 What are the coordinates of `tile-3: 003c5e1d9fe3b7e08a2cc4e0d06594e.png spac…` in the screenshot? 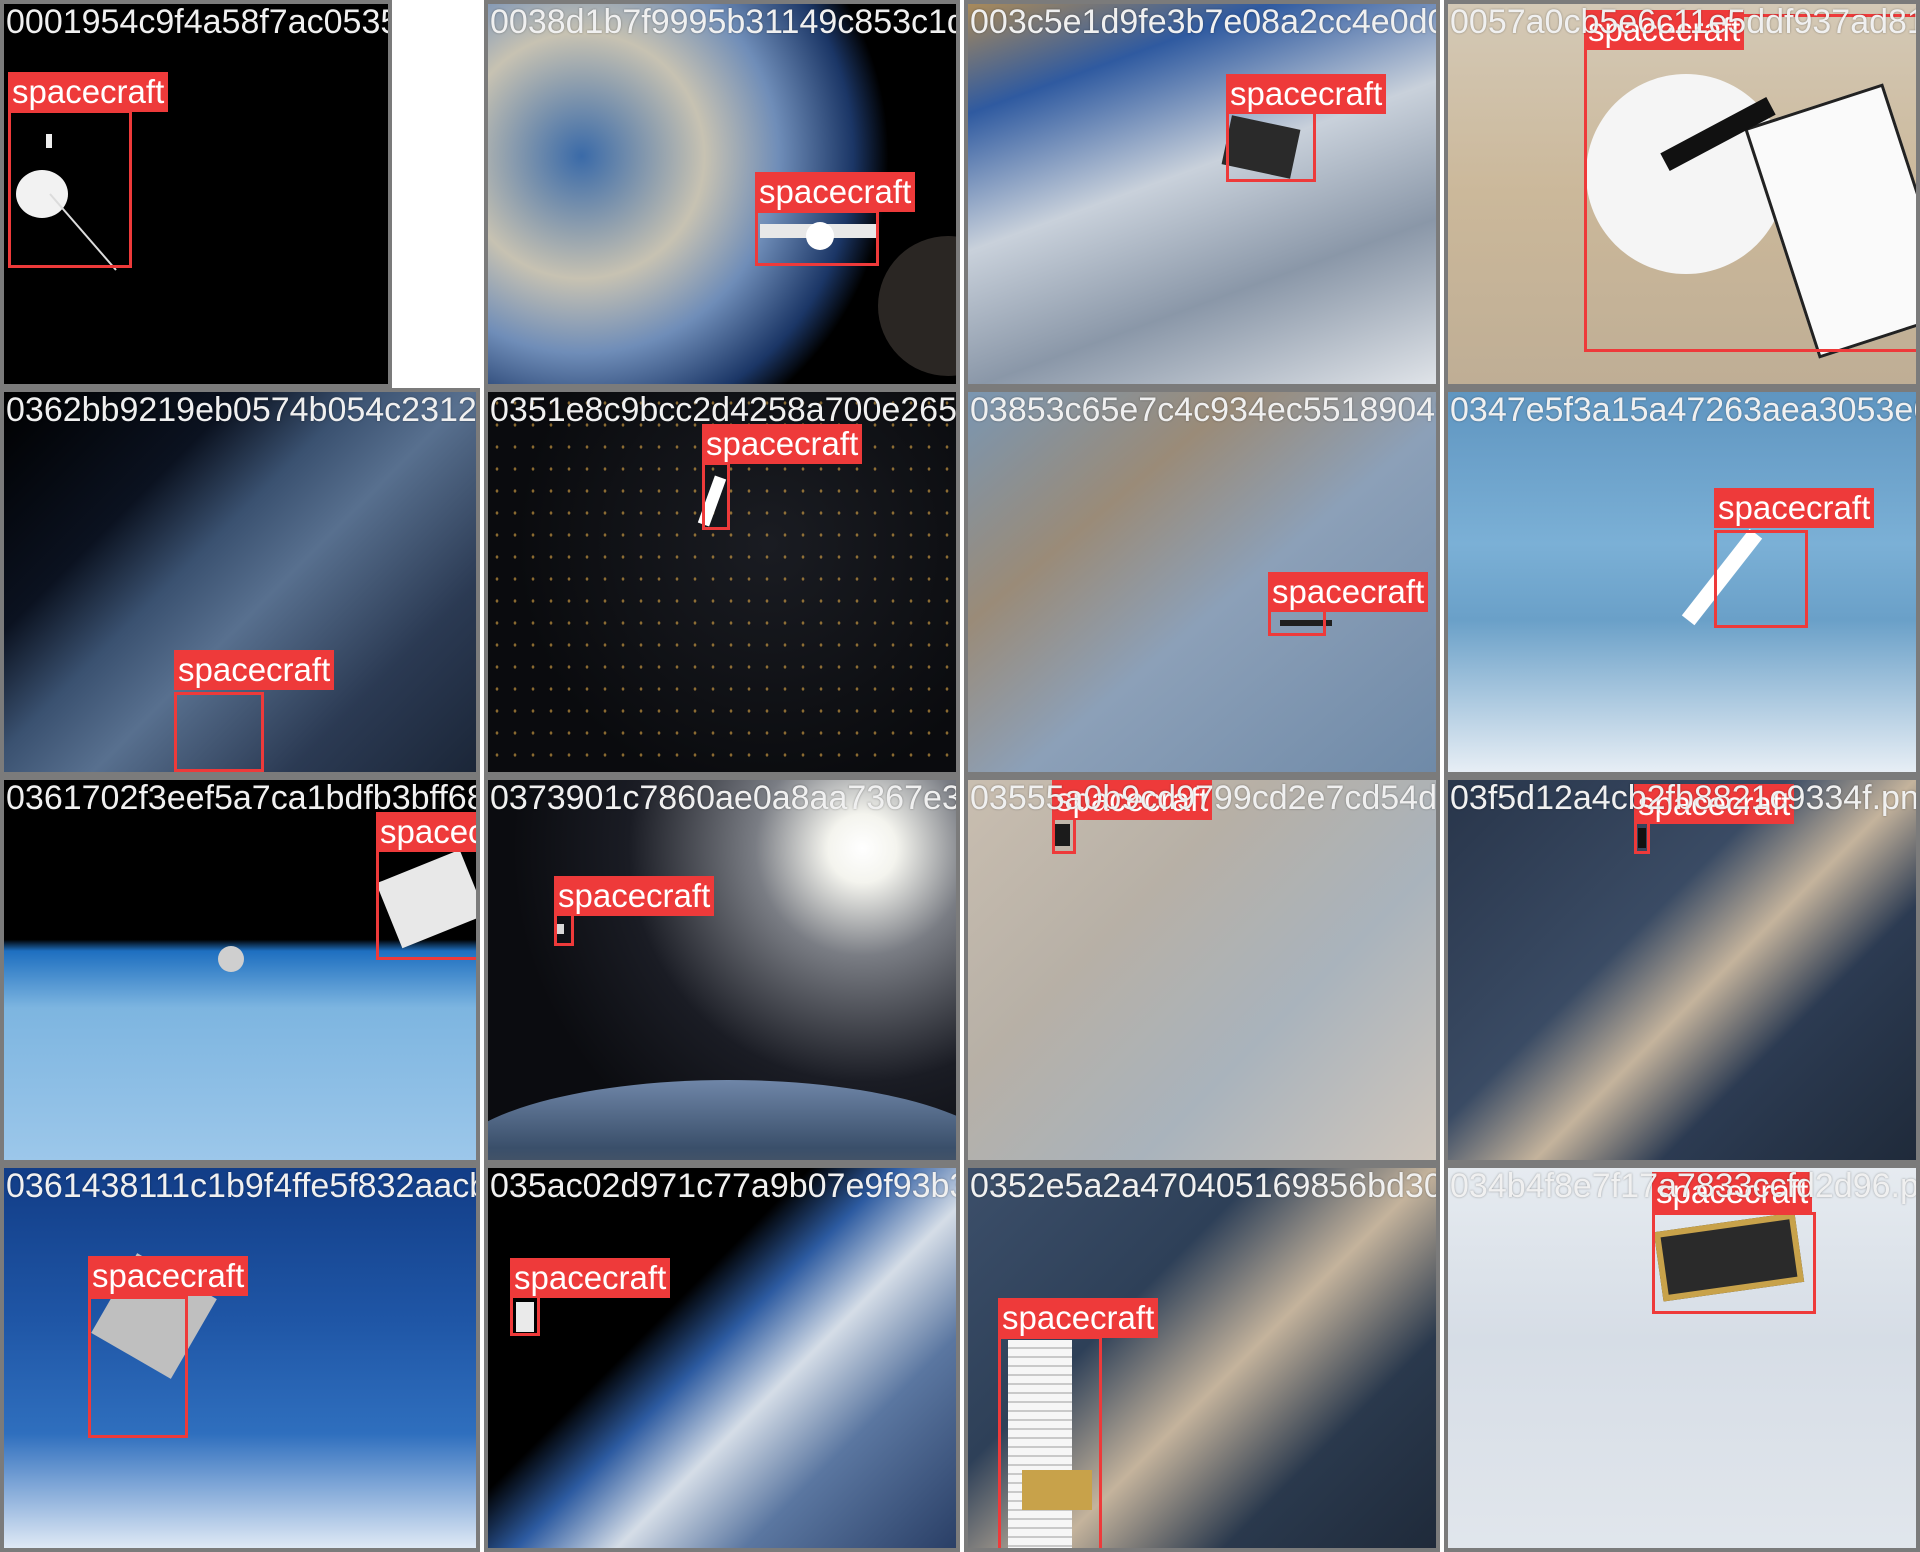 It's located at (1202, 194).